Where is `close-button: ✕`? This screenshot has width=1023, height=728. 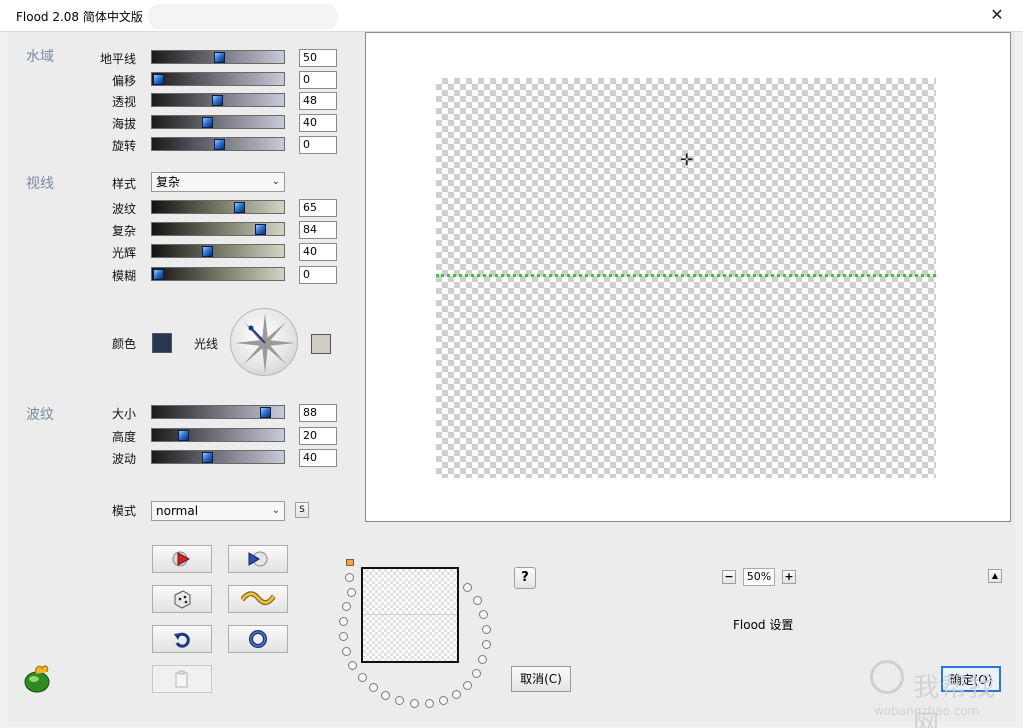 close-button: ✕ is located at coordinates (997, 16).